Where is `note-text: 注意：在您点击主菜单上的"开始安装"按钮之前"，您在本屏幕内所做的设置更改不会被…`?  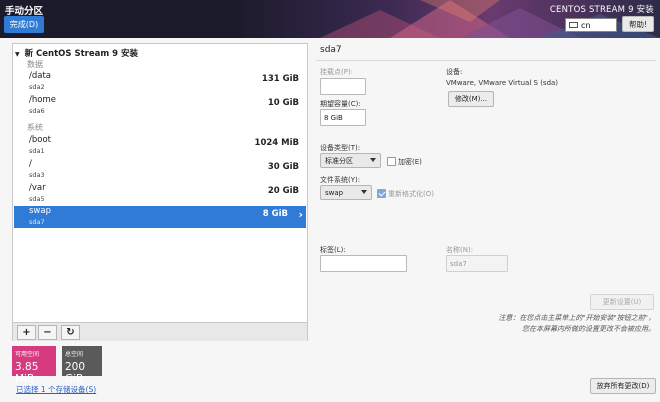 note-text: 注意：在您点击主菜单上的"开始安装"按钮之前"，您在本屏幕内所做的设置更改不会被… is located at coordinates (576, 323).